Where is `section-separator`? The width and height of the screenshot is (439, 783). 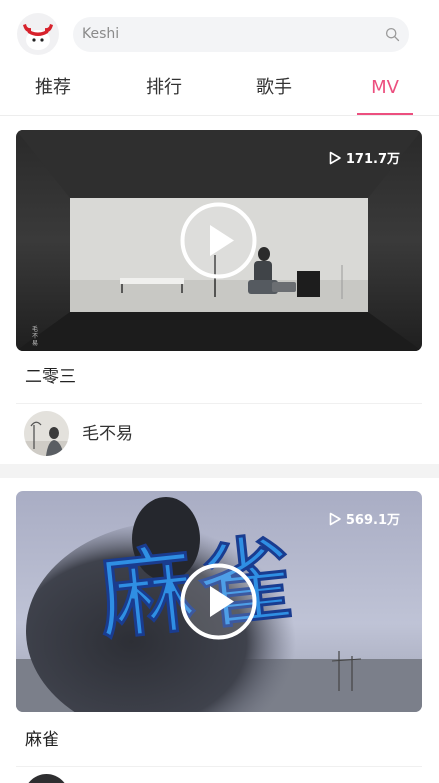
section-separator is located at coordinates (219, 471).